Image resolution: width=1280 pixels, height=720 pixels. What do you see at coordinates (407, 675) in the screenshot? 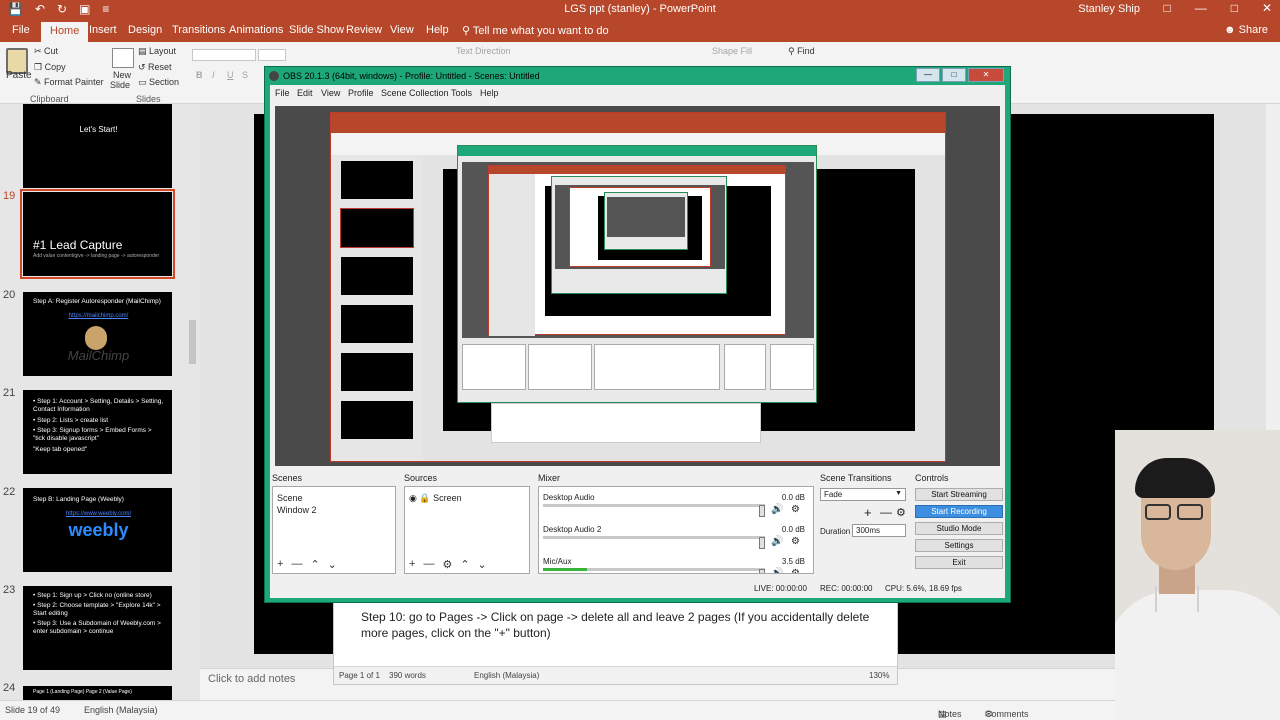
I see `word-word-count: 390 words` at bounding box center [407, 675].